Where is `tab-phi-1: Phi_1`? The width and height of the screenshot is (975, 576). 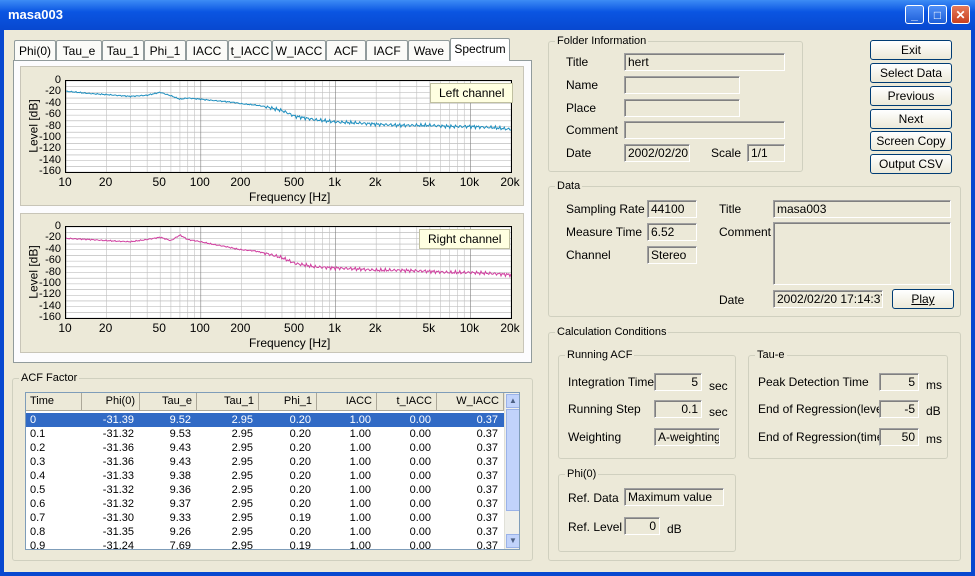
tab-phi-1: Phi_1 is located at coordinates (165, 50).